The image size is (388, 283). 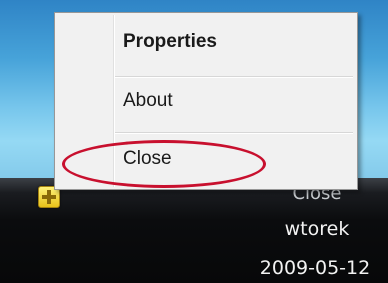 What do you see at coordinates (314, 268) in the screenshot?
I see `tray-clock-date: 2009-05-12` at bounding box center [314, 268].